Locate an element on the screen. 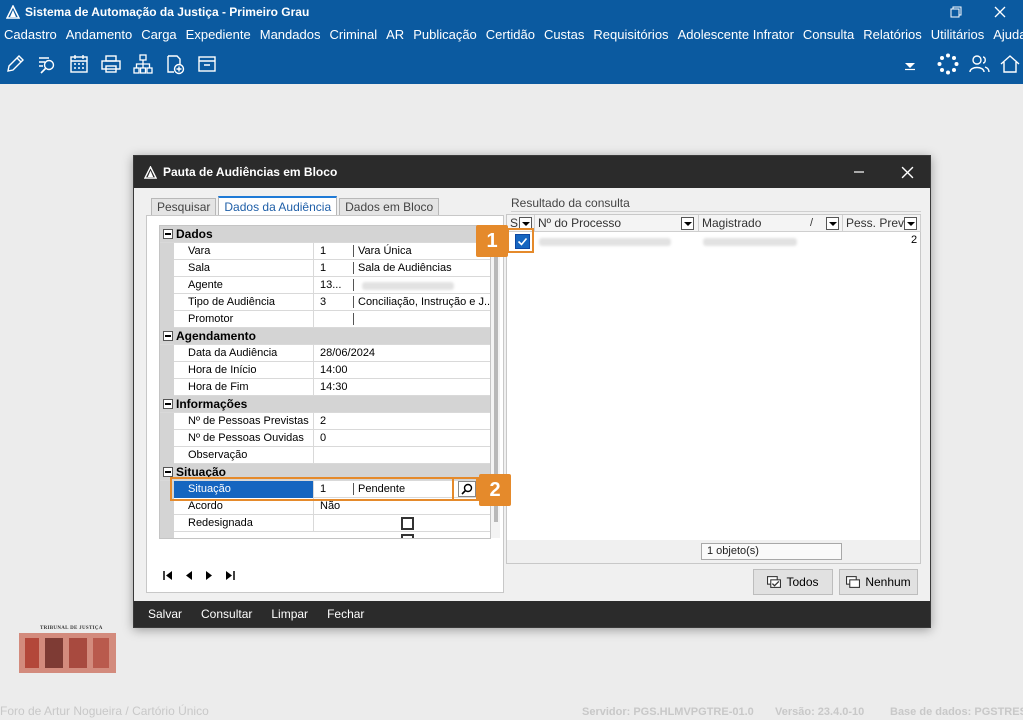  redesignada-checkbox is located at coordinates (407, 523).